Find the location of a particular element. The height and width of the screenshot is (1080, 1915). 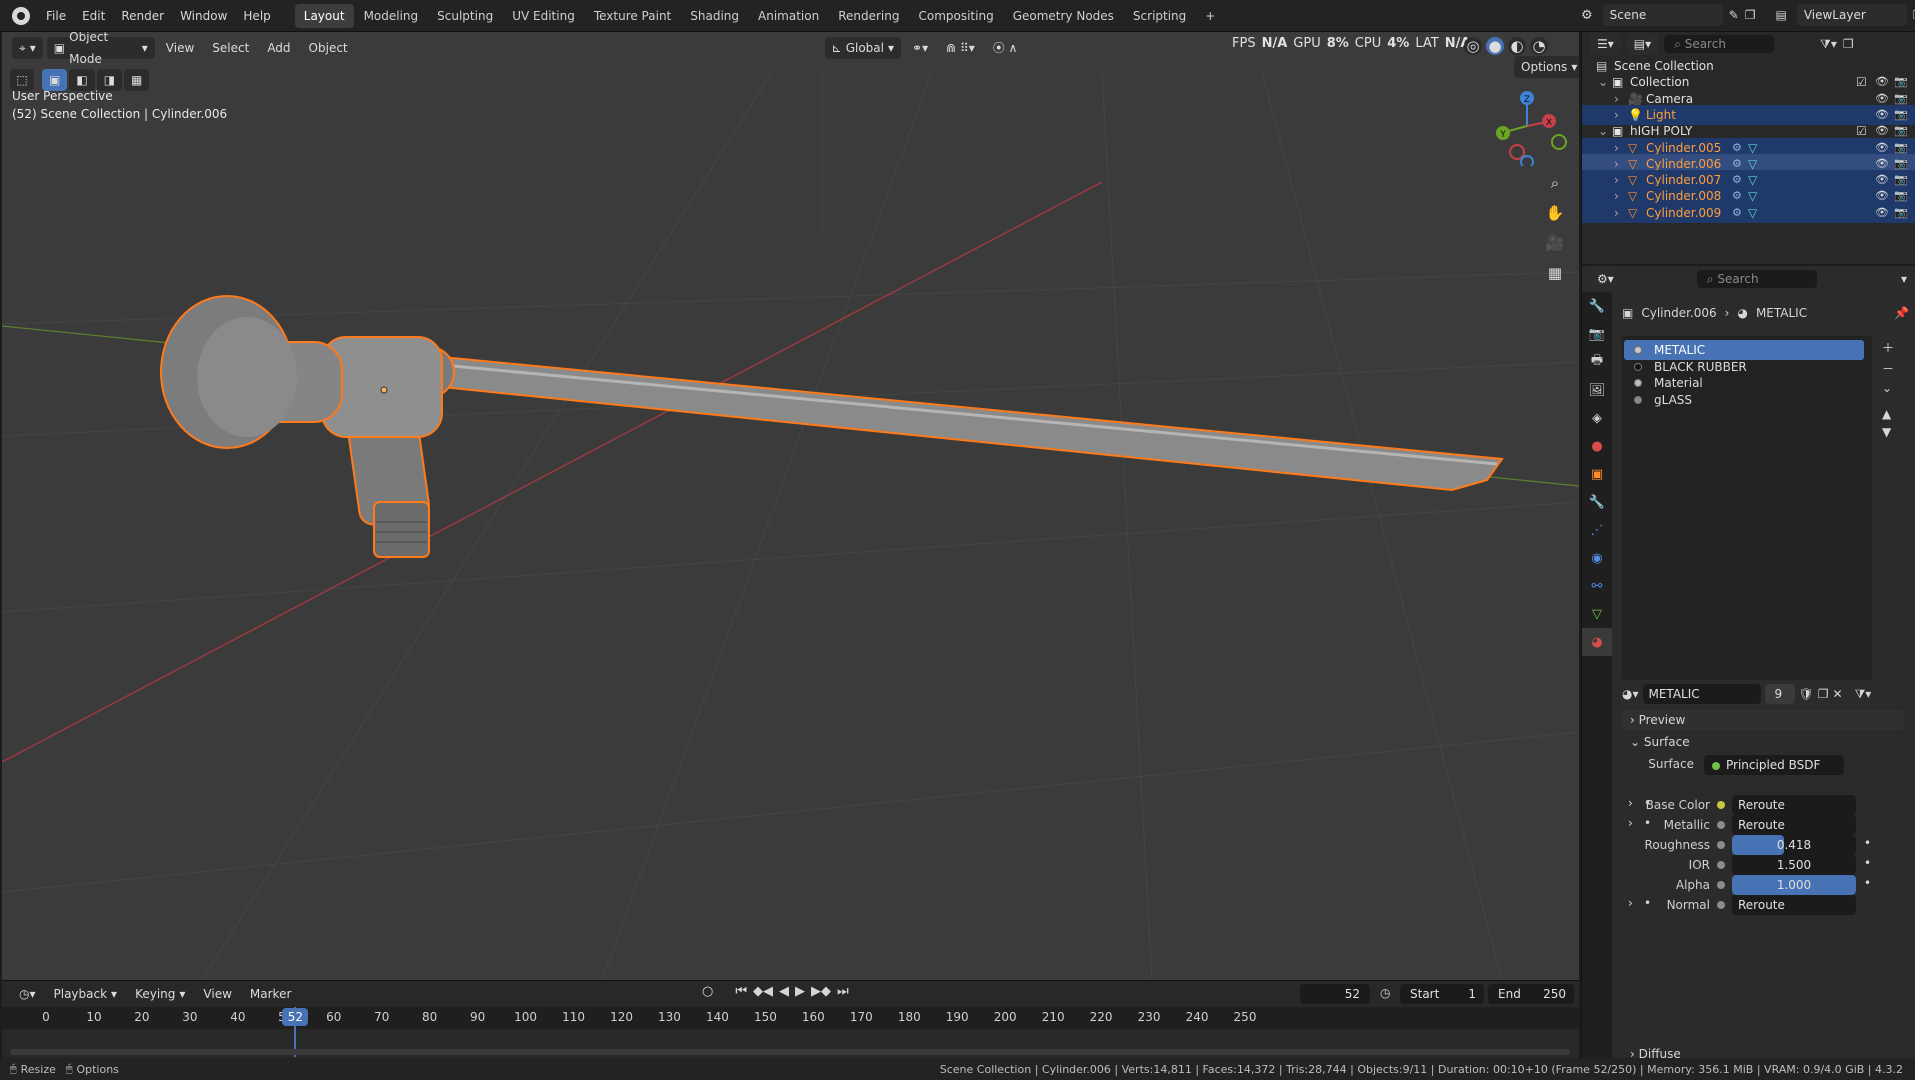

remove-slot-icon: － is located at coordinates (1888, 368).